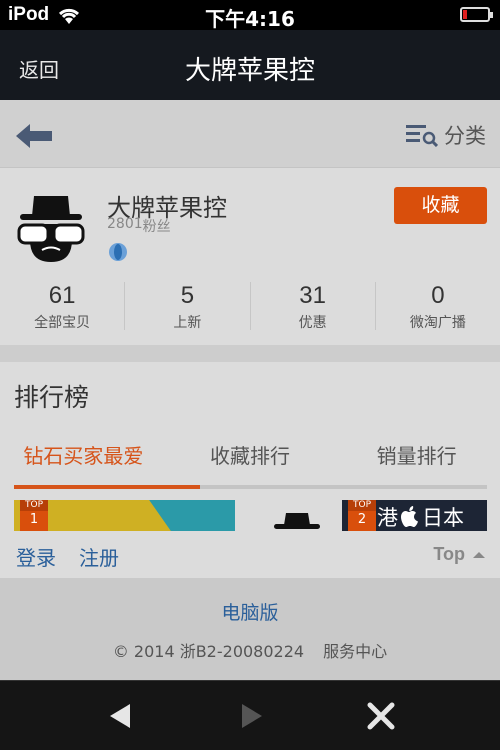 The width and height of the screenshot is (500, 750). What do you see at coordinates (187, 323) in the screenshot?
I see `stat-label: 上新` at bounding box center [187, 323].